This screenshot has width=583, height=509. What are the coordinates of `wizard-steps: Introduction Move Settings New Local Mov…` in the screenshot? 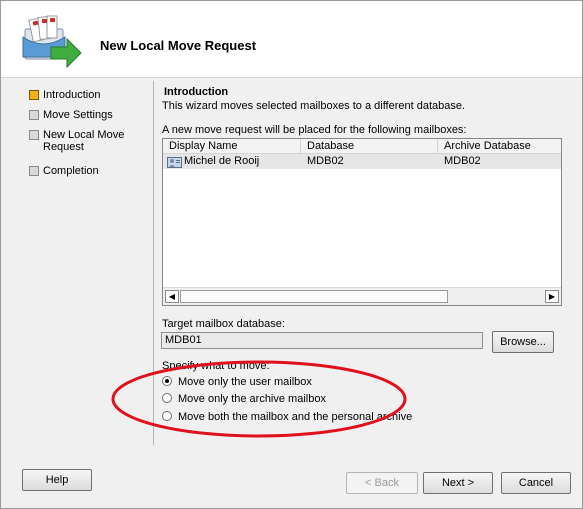 It's located at (85, 137).